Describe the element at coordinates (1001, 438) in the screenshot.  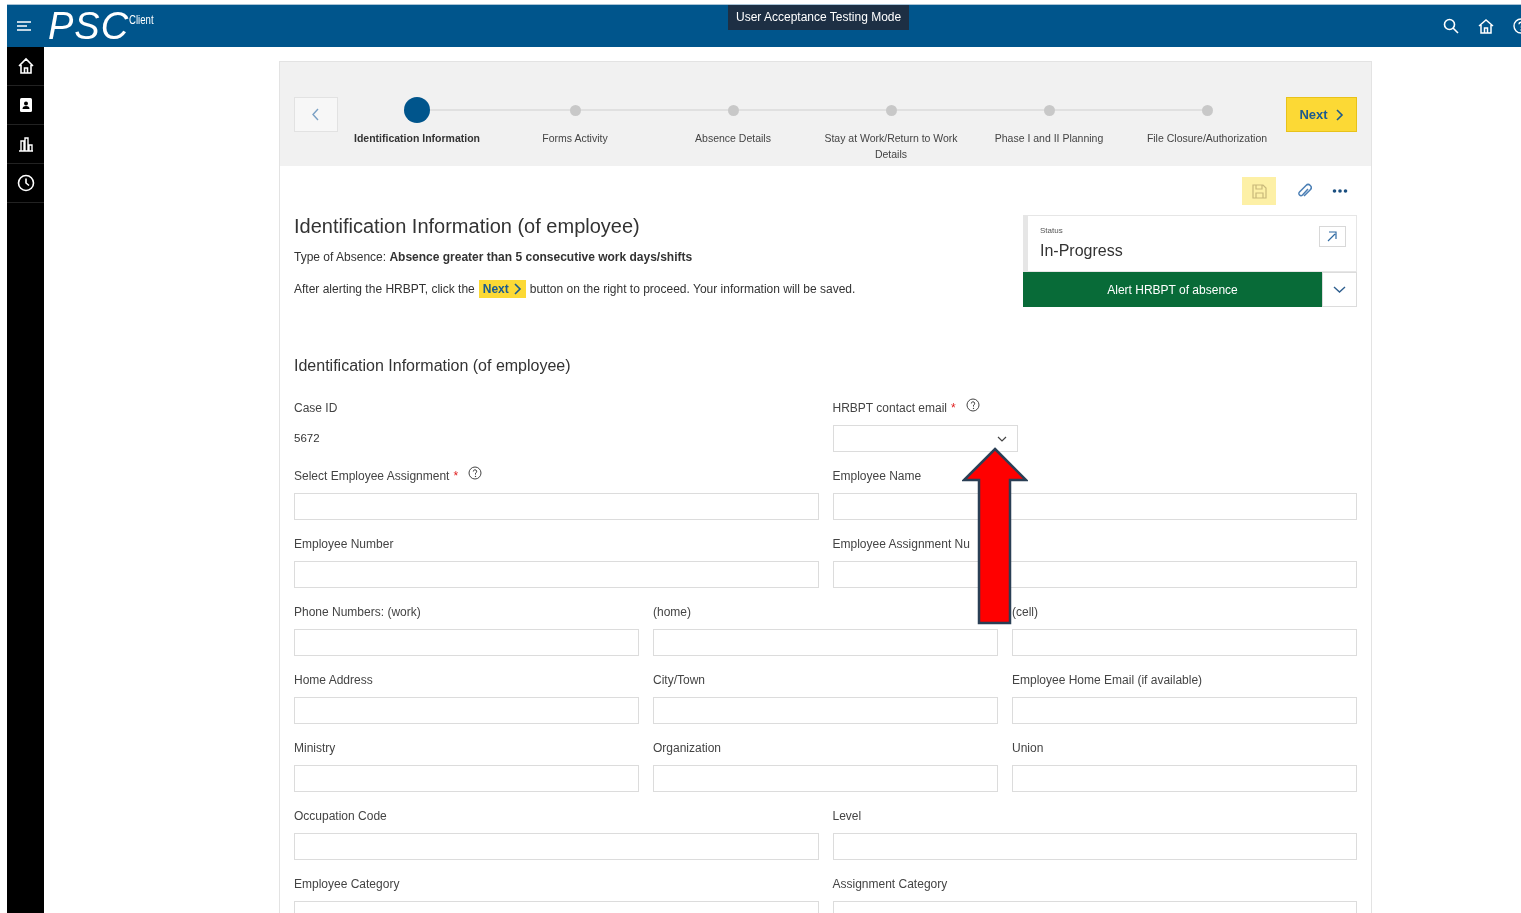
I see `chevron-down-icon` at that location.